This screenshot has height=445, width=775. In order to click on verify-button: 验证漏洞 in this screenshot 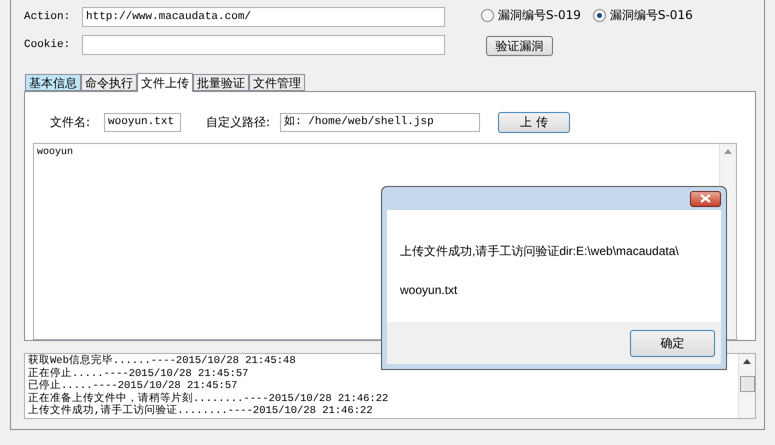, I will do `click(519, 46)`.